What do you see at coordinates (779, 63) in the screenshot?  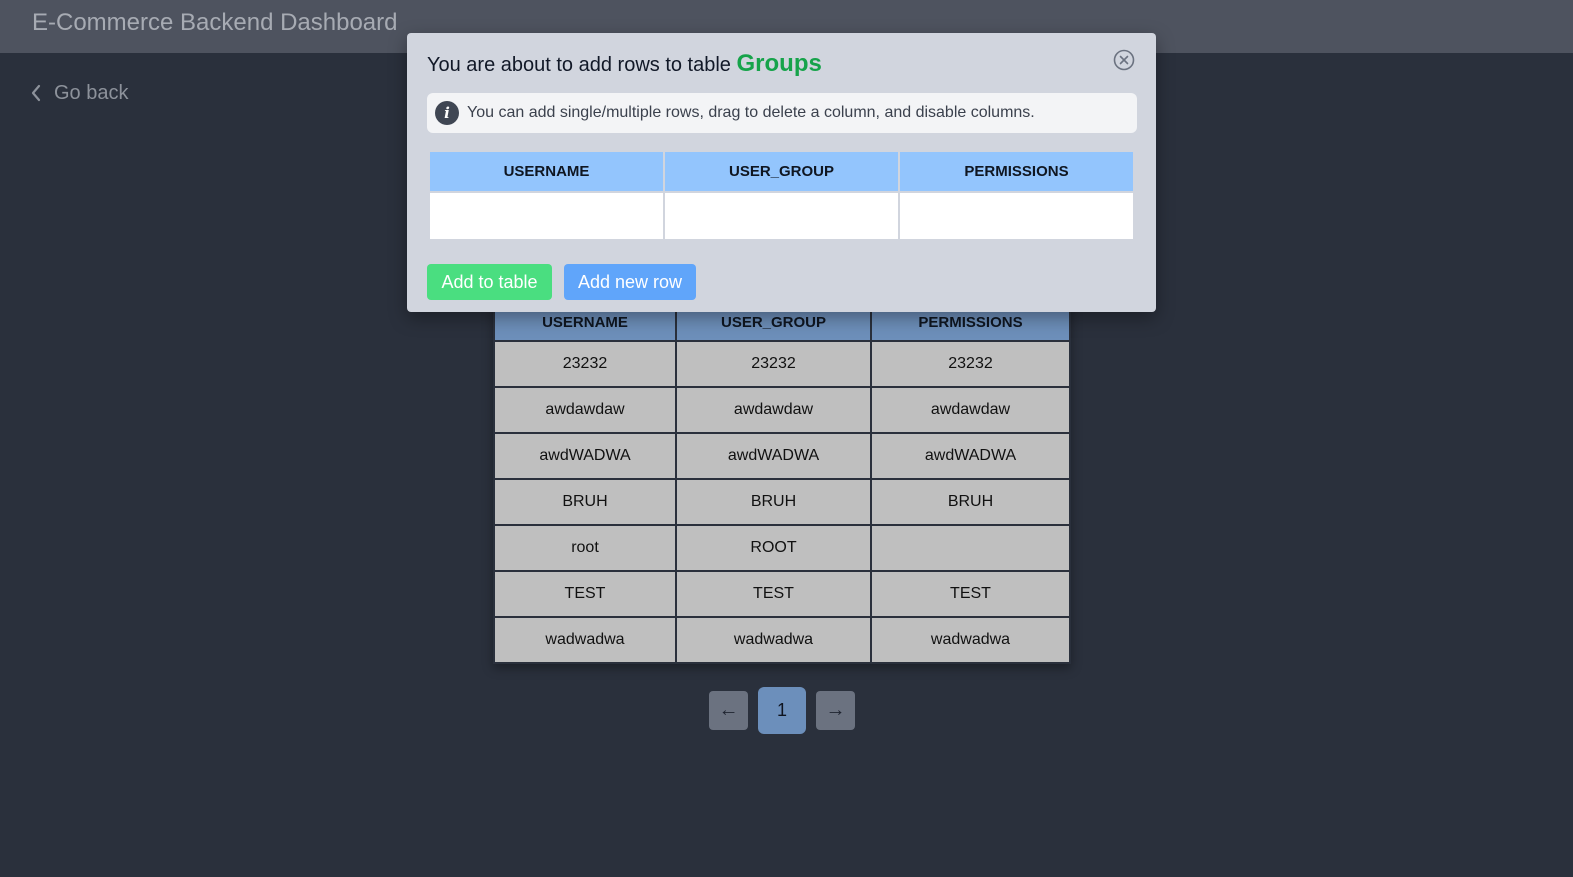 I see `modal-table-name: Groups` at bounding box center [779, 63].